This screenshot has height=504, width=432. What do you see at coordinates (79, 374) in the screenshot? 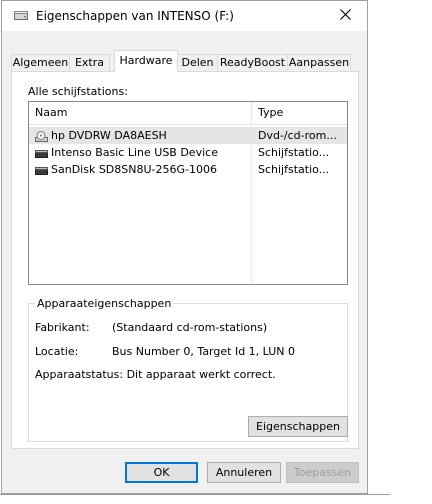
I see `status-label: Apparaatstatus:` at bounding box center [79, 374].